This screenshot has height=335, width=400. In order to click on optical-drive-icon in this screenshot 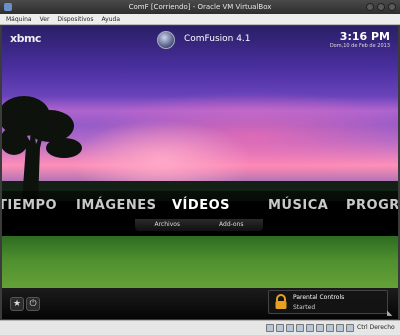, I will do `click(280, 328)`.